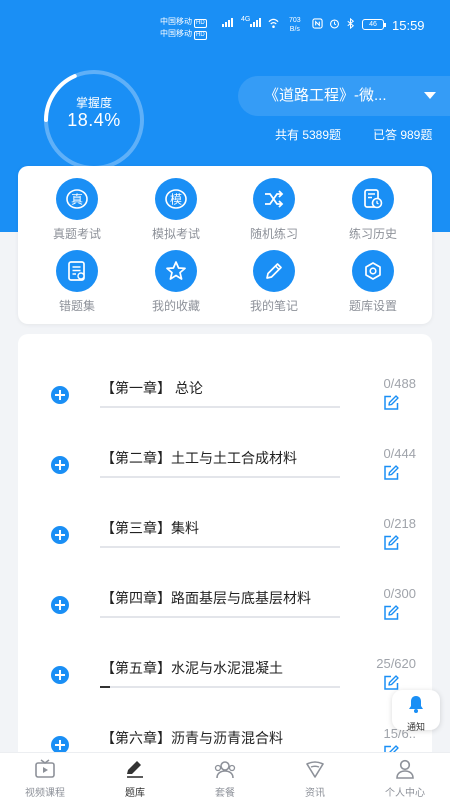 The image size is (450, 800). What do you see at coordinates (135, 769) in the screenshot?
I see `question-bank-icon` at bounding box center [135, 769].